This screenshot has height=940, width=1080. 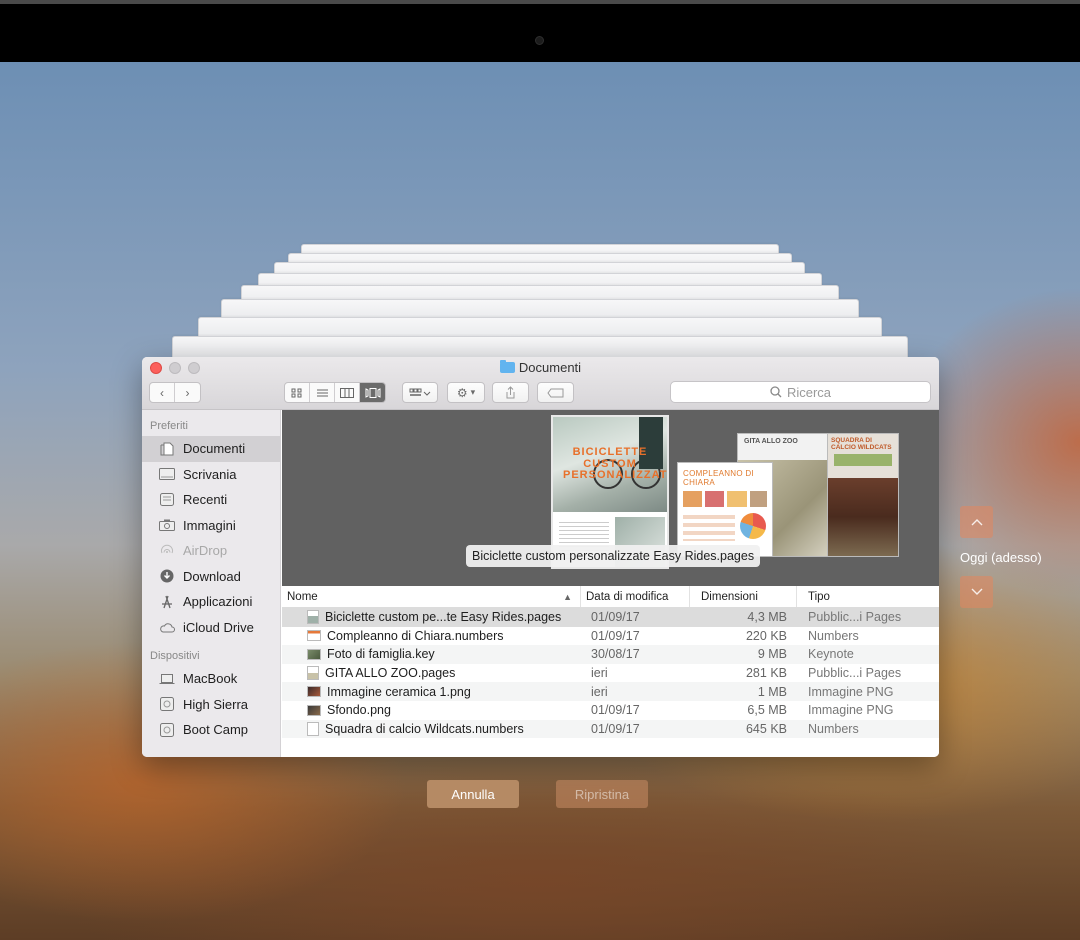 I want to click on sidebar-item-label: Scrivania, so click(x=210, y=474).